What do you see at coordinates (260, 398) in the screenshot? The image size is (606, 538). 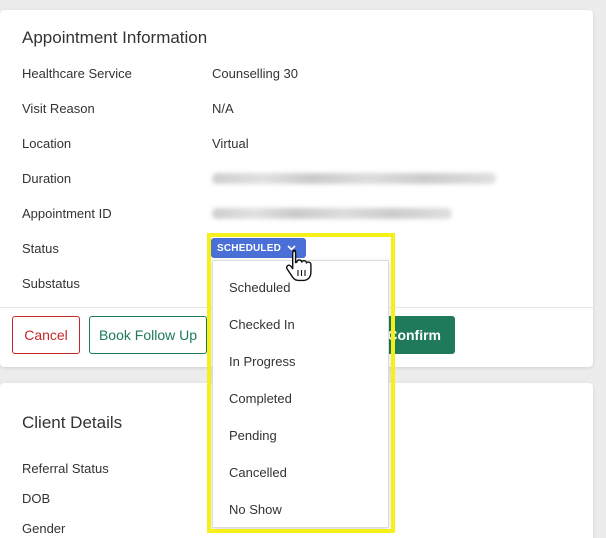 I see `status-option-completed: Completed` at bounding box center [260, 398].